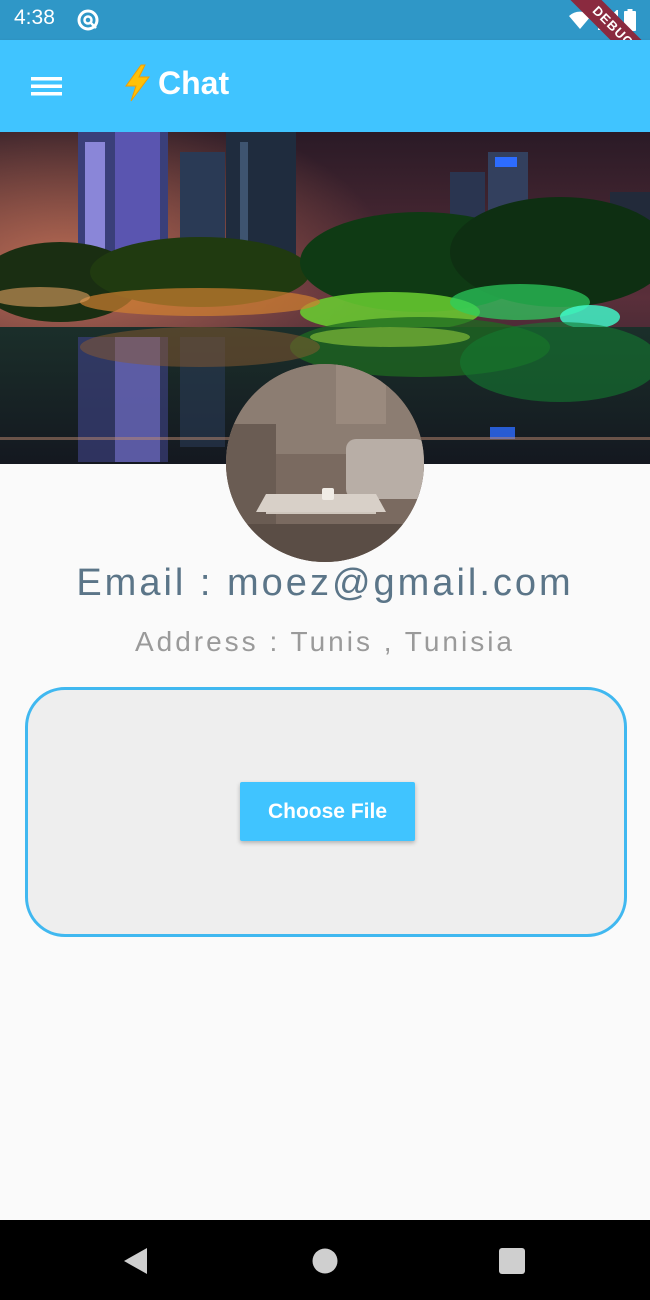 The height and width of the screenshot is (1300, 650). I want to click on status-time: 4:38, so click(34, 17).